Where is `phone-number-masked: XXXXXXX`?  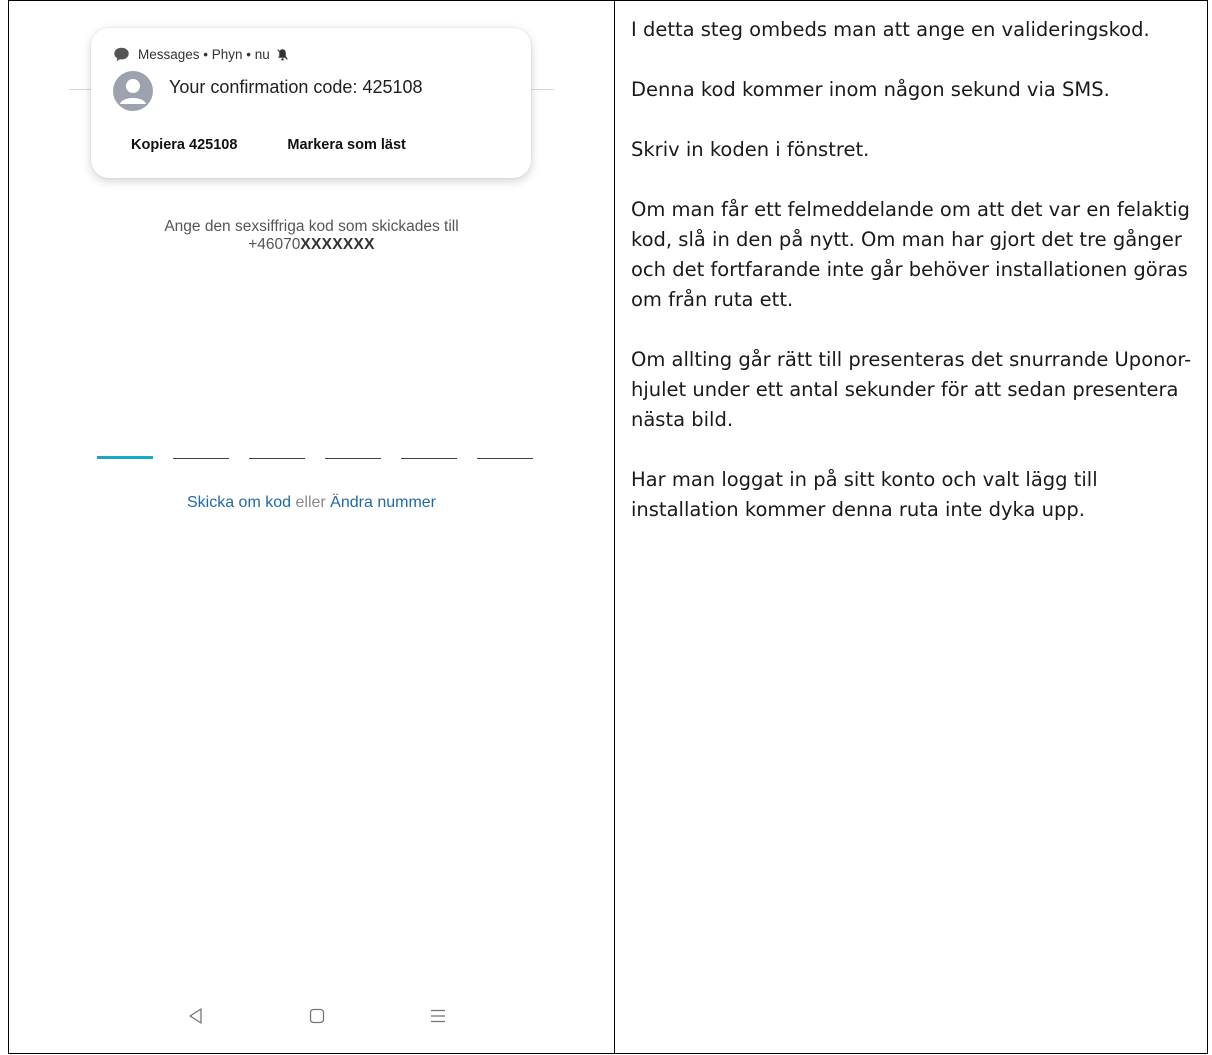
phone-number-masked: XXXXXXX is located at coordinates (337, 244).